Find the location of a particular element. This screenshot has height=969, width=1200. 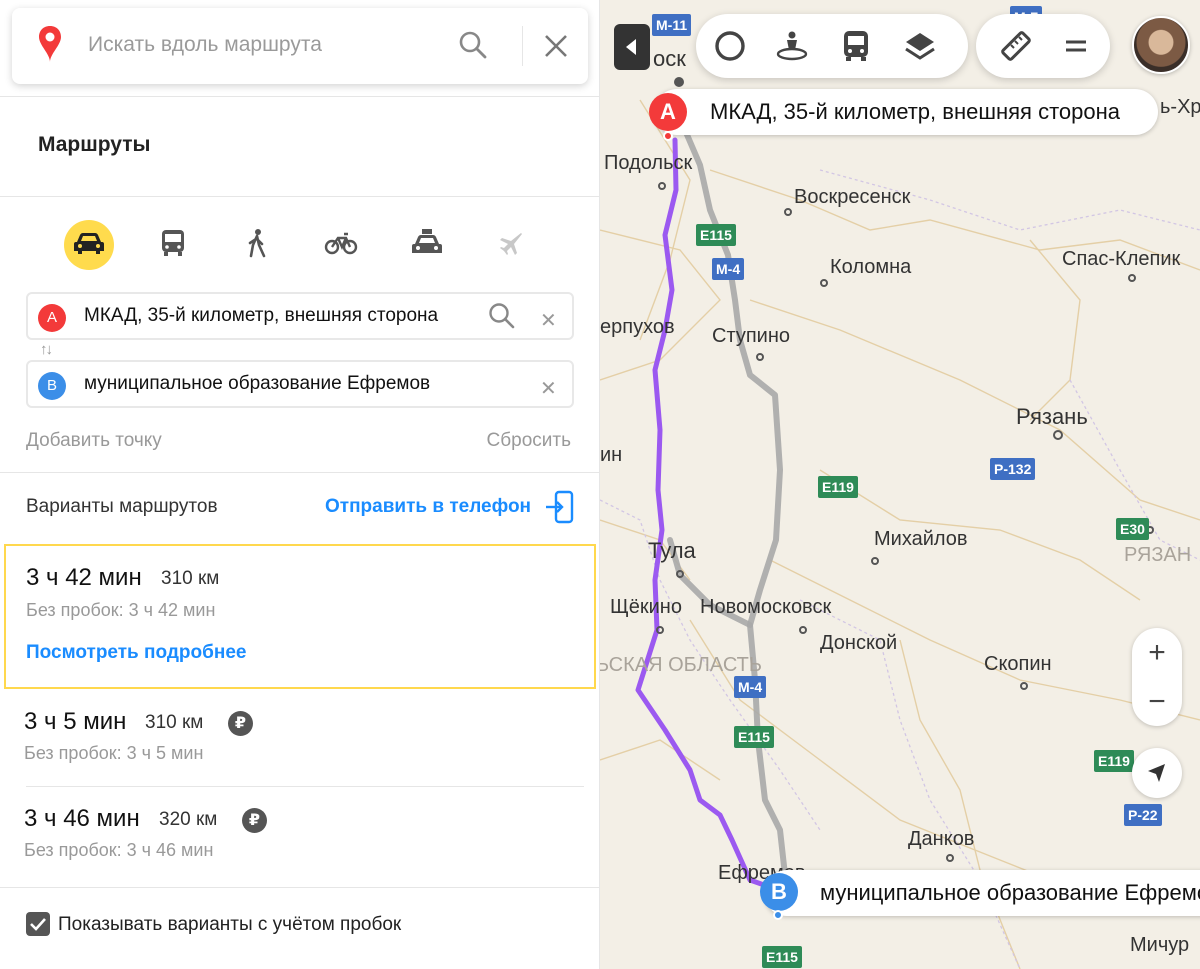

send-to-phone-link: Отправить в телефон is located at coordinates (428, 507).